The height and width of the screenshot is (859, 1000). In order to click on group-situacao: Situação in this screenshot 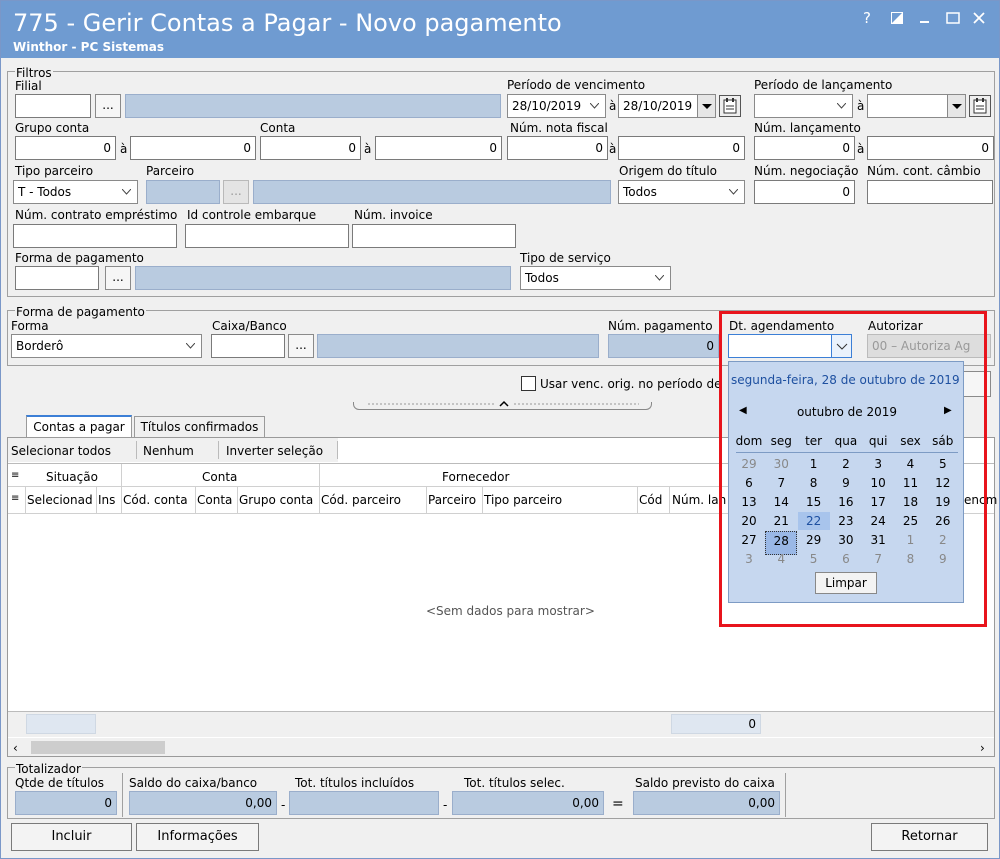, I will do `click(72, 477)`.